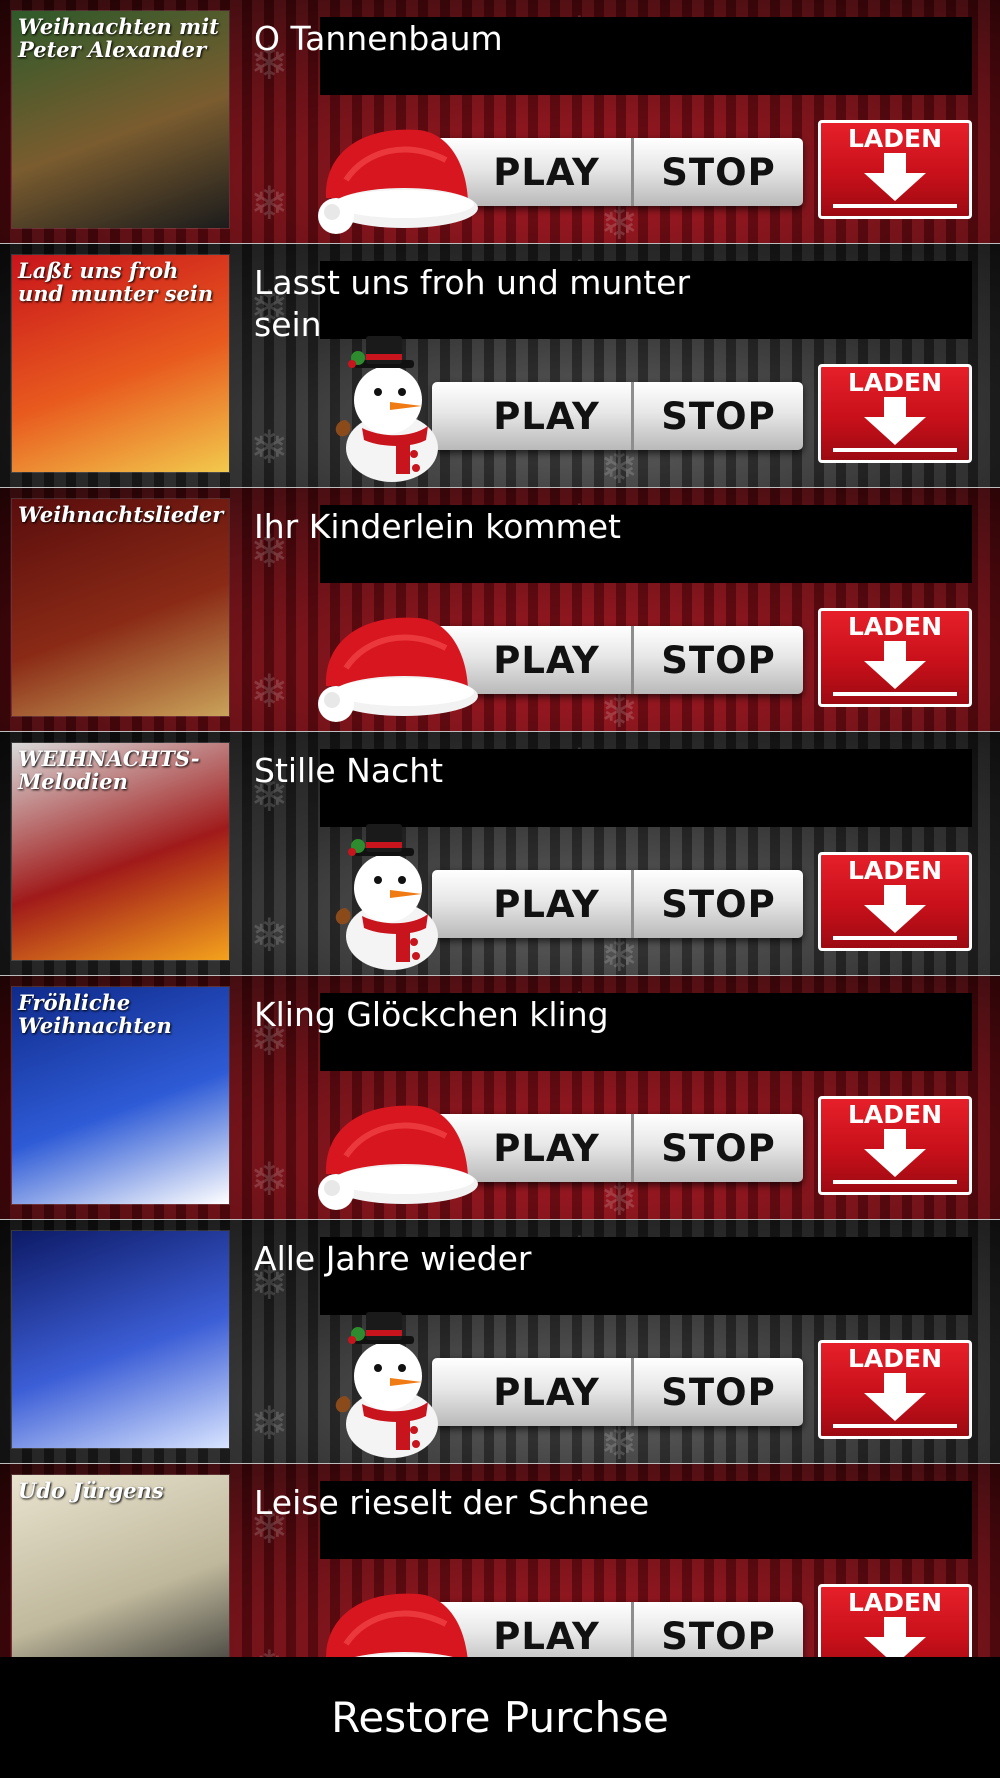 This screenshot has height=1778, width=1000. What do you see at coordinates (437, 526) in the screenshot?
I see `song-title: Ihr Kinderlein kommet` at bounding box center [437, 526].